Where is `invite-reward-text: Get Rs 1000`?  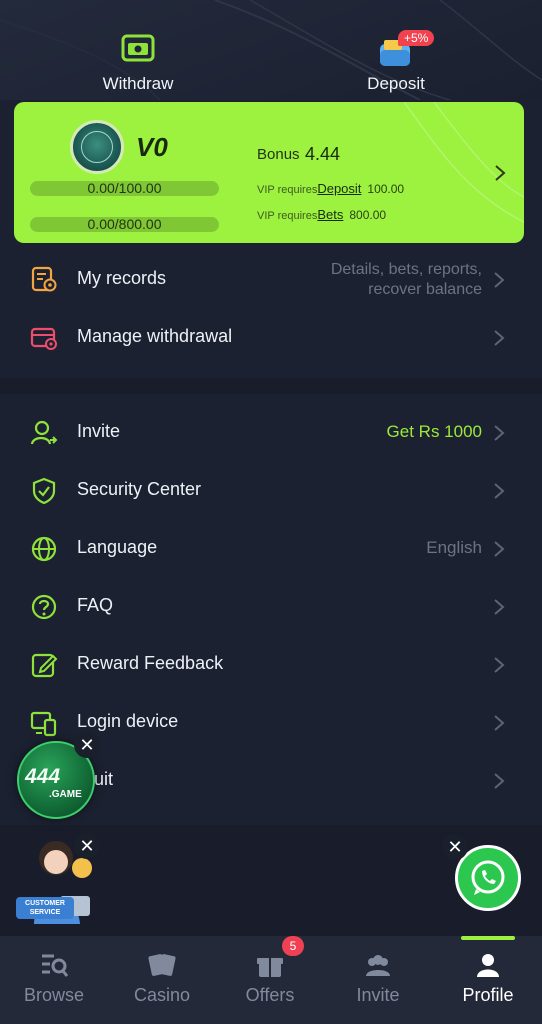 invite-reward-text: Get Rs 1000 is located at coordinates (434, 431).